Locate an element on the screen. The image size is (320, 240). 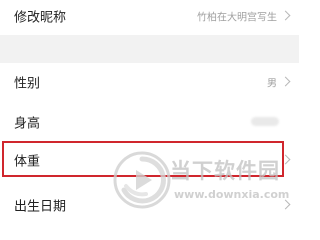
watermark: 当下软件园 www.downxia.com is located at coordinates (202, 181).